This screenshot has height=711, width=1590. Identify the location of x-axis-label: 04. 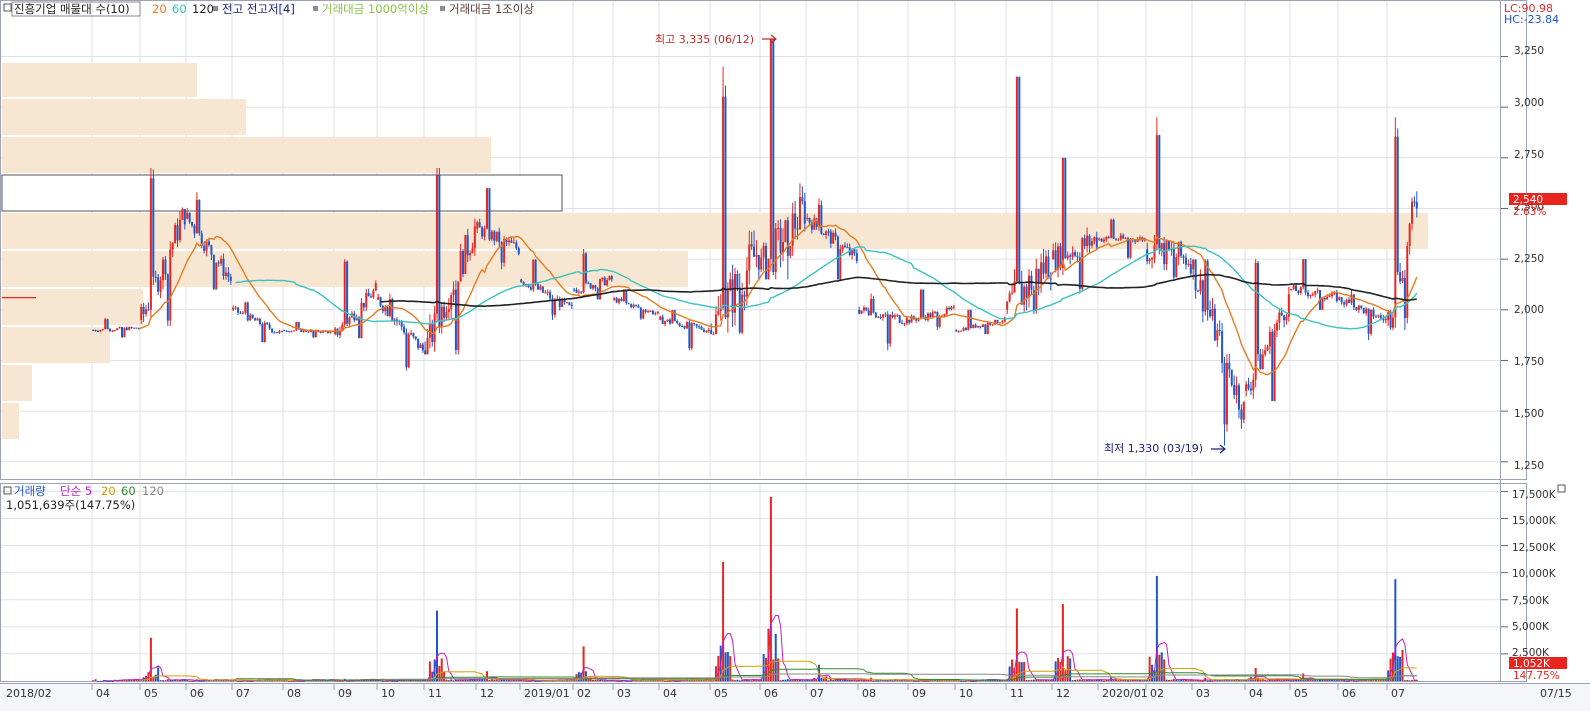
(103, 693).